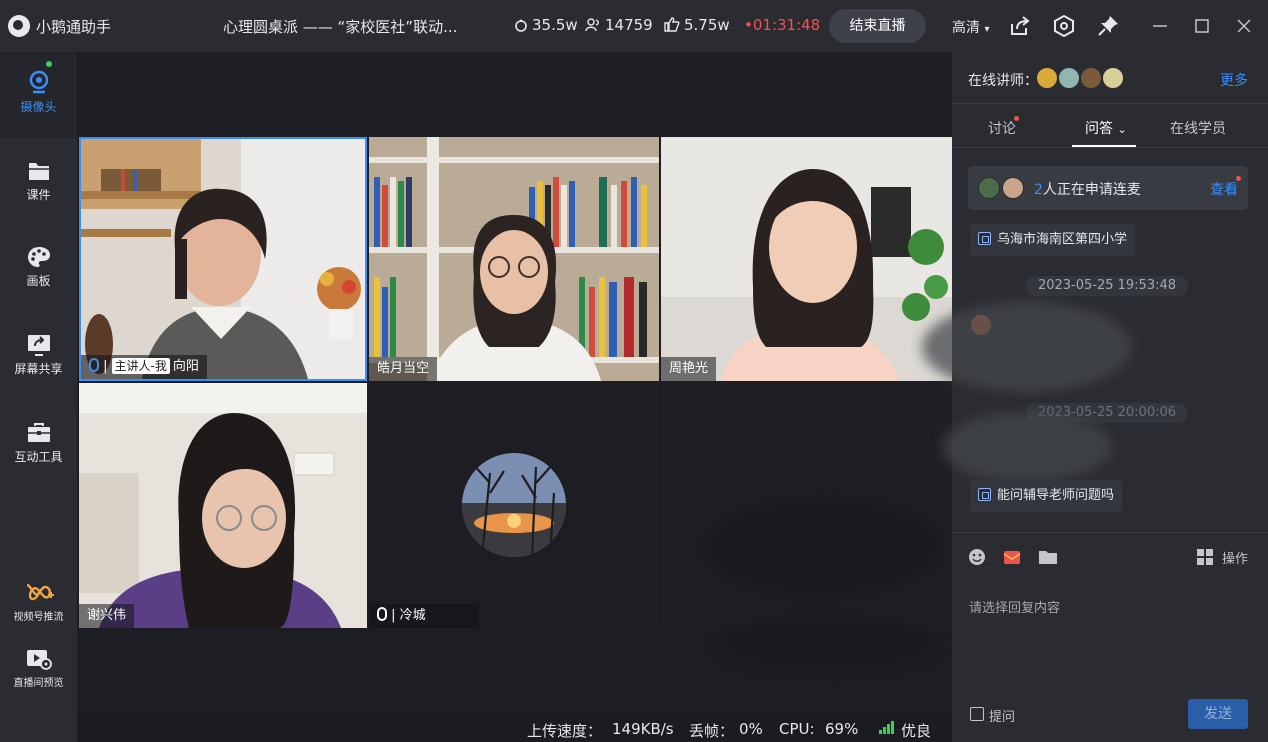 The image size is (1268, 742). I want to click on left-sidebar: 摄像头 课件 画板 屏幕共享 互动工具 视频号推流 直播间预览, so click(38, 397).